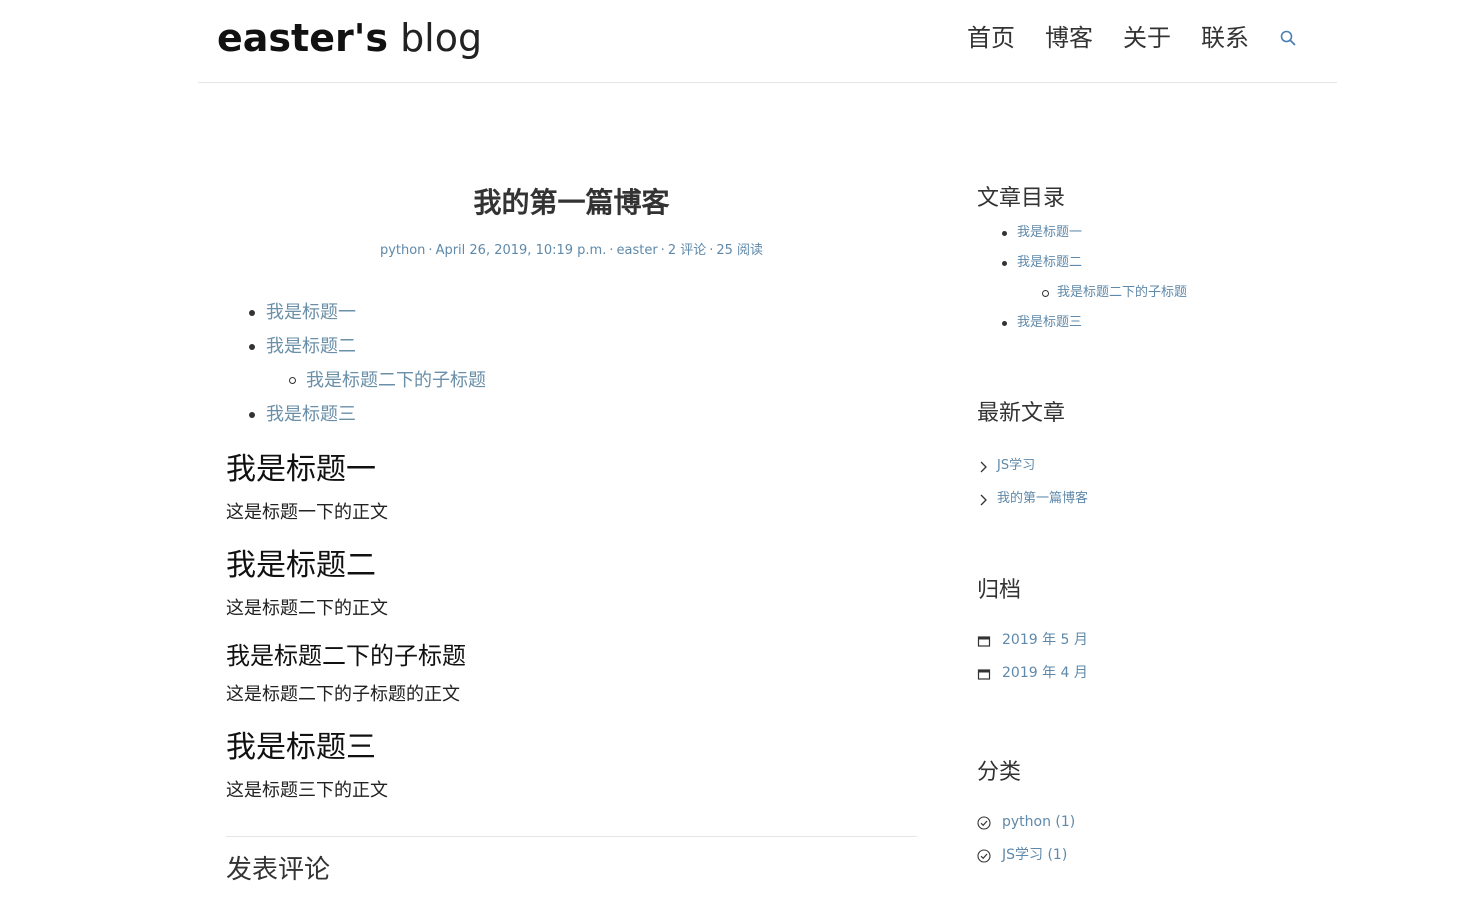  Describe the element at coordinates (999, 772) in the screenshot. I see `widget-title: 分类` at that location.